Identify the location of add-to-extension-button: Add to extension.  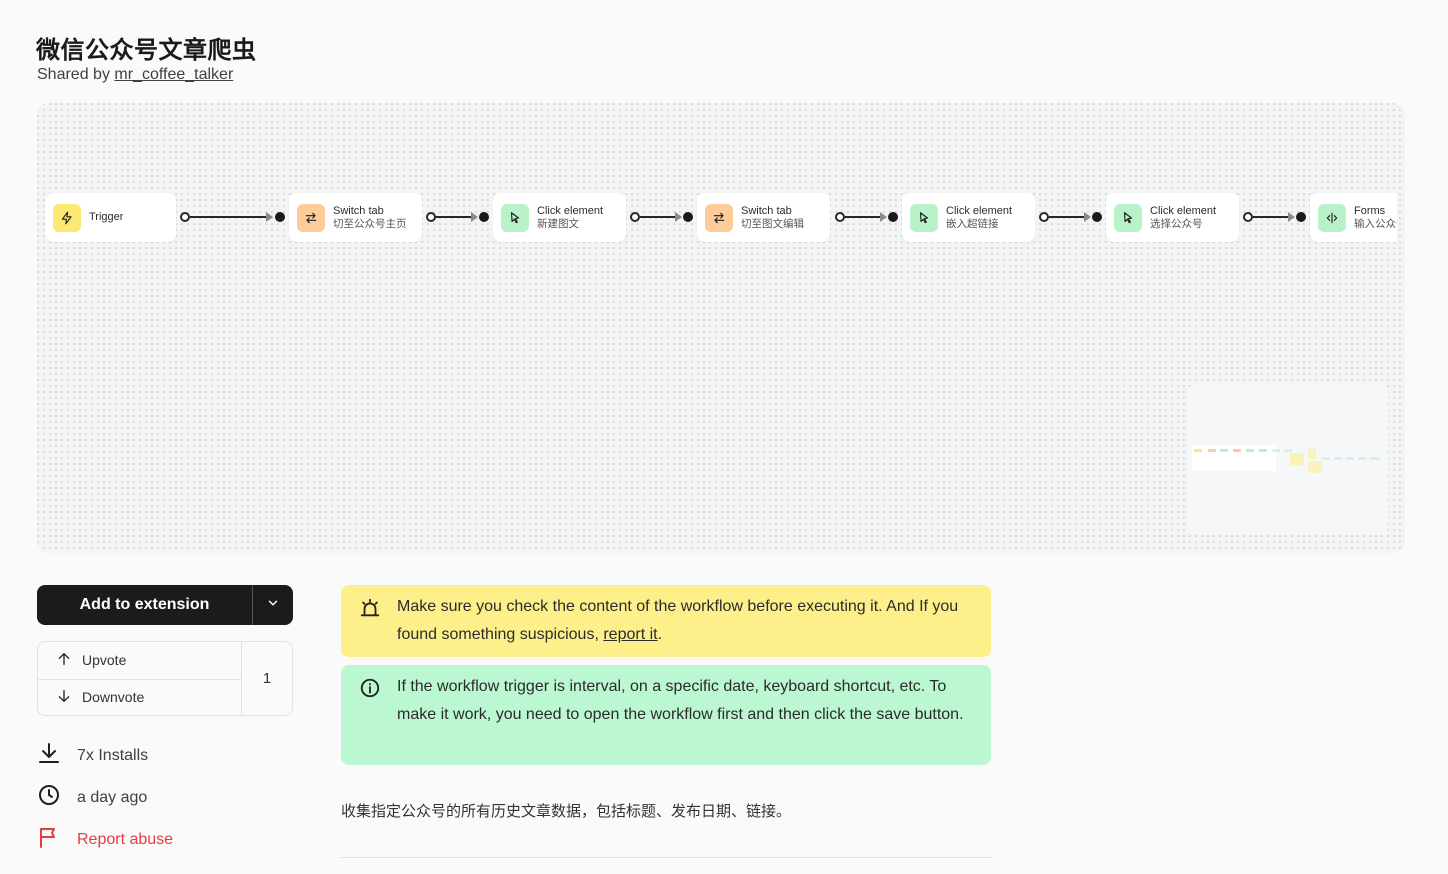
(144, 605).